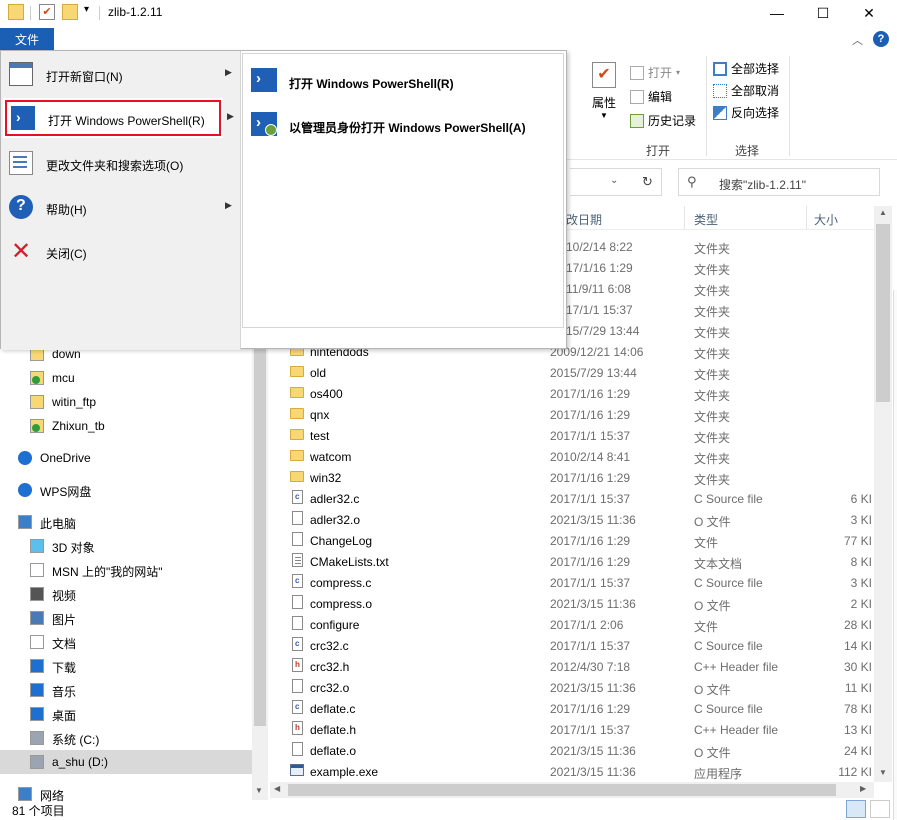 Image resolution: width=897 pixels, height=820 pixels. Describe the element at coordinates (647, 182) in the screenshot. I see `refresh-icon: ↻` at that location.